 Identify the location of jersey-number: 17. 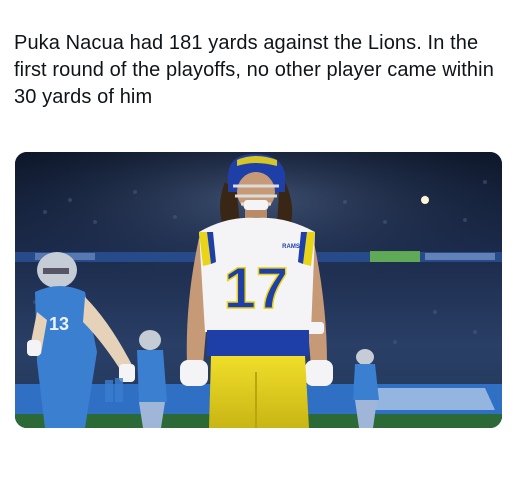
(256, 288).